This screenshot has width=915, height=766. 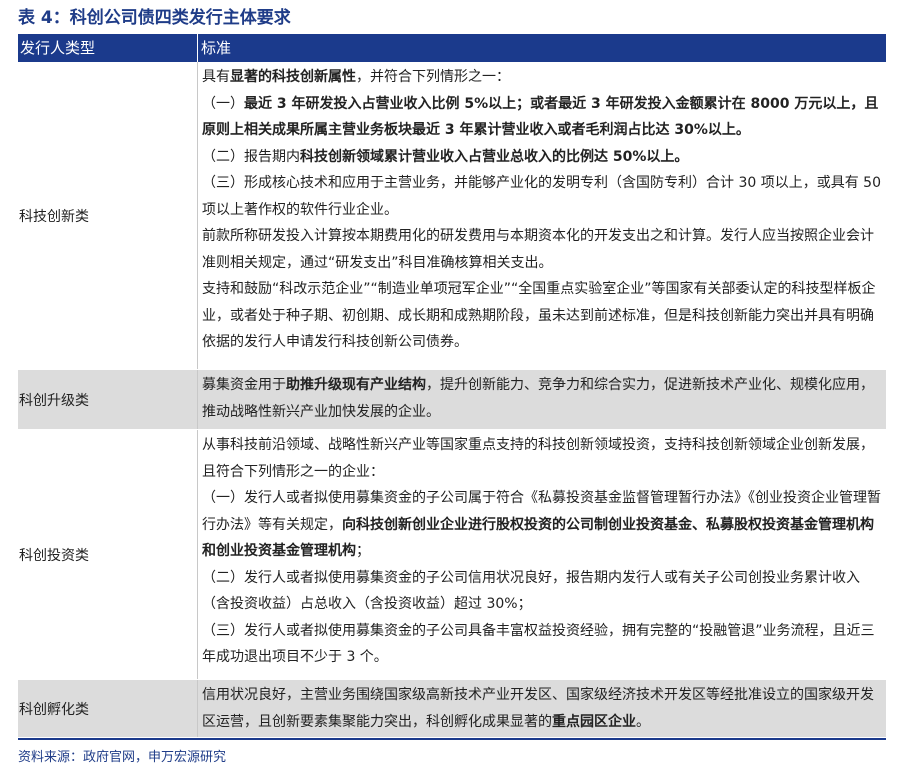 I want to click on table-title: 表 4：科创公司债四类发行主体要求, so click(x=154, y=18).